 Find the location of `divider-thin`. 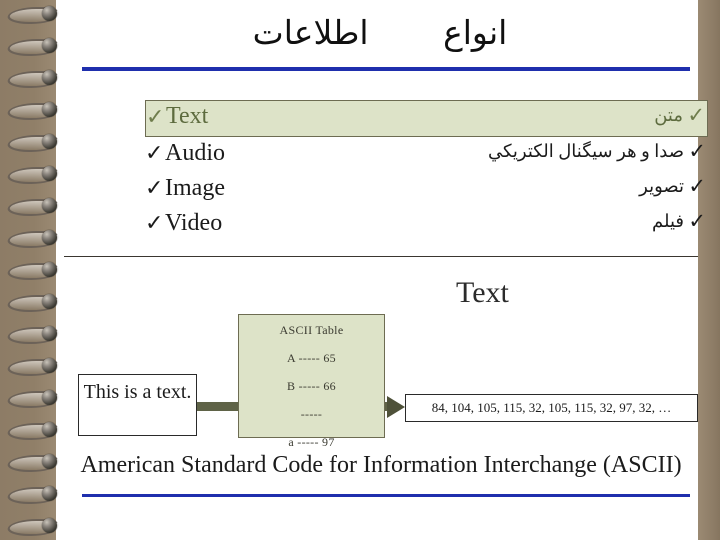

divider-thin is located at coordinates (381, 256).